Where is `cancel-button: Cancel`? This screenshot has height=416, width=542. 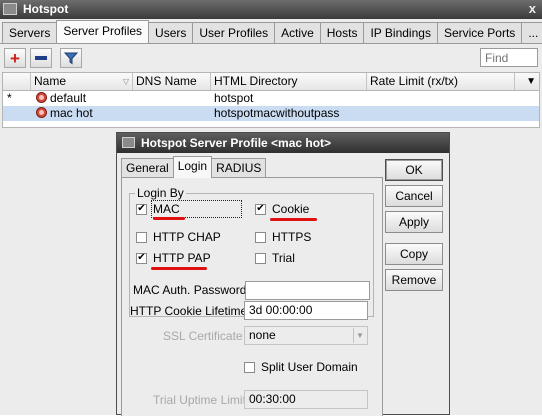
cancel-button: Cancel is located at coordinates (414, 196).